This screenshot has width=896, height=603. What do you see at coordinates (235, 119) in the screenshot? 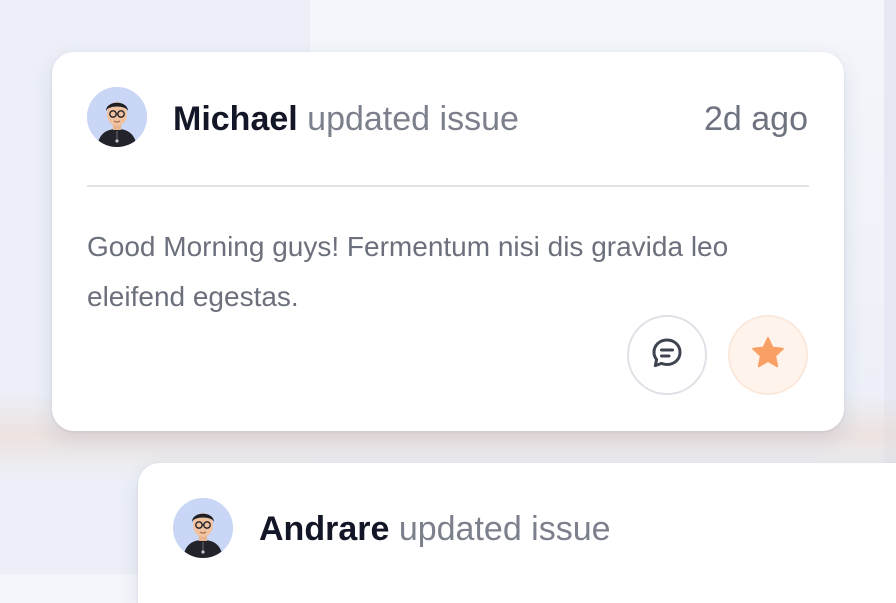
I see `user-name: Michael` at bounding box center [235, 119].